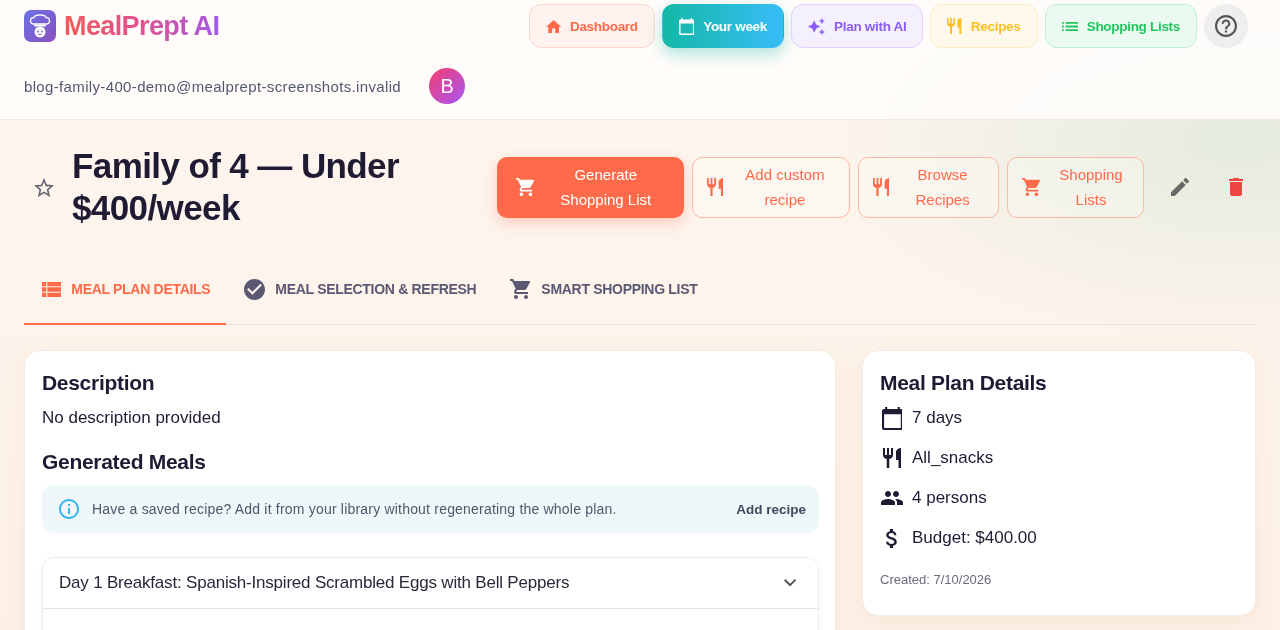 Image resolution: width=1280 pixels, height=630 pixels. What do you see at coordinates (771, 509) in the screenshot?
I see `add-recipe-button: Add recipe` at bounding box center [771, 509].